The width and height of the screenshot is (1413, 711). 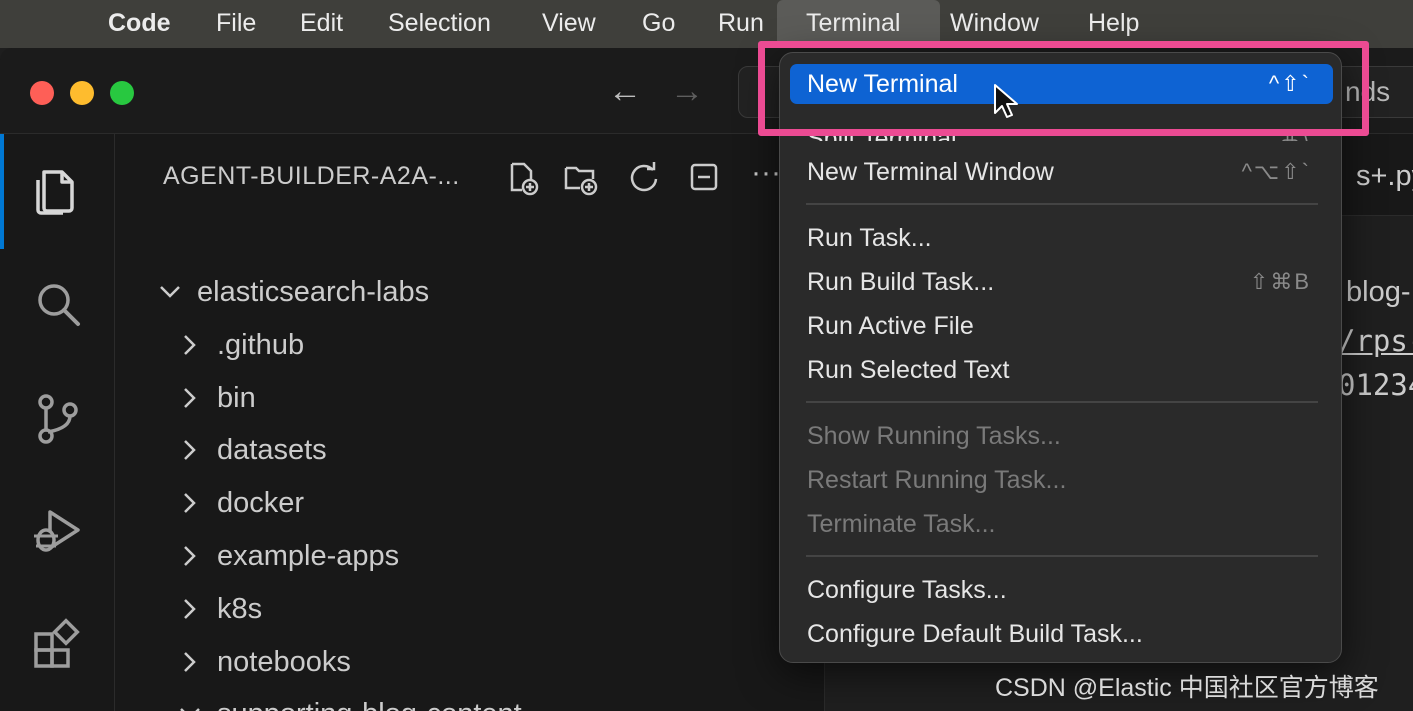 I want to click on tree-item-label: .github, so click(x=261, y=345).